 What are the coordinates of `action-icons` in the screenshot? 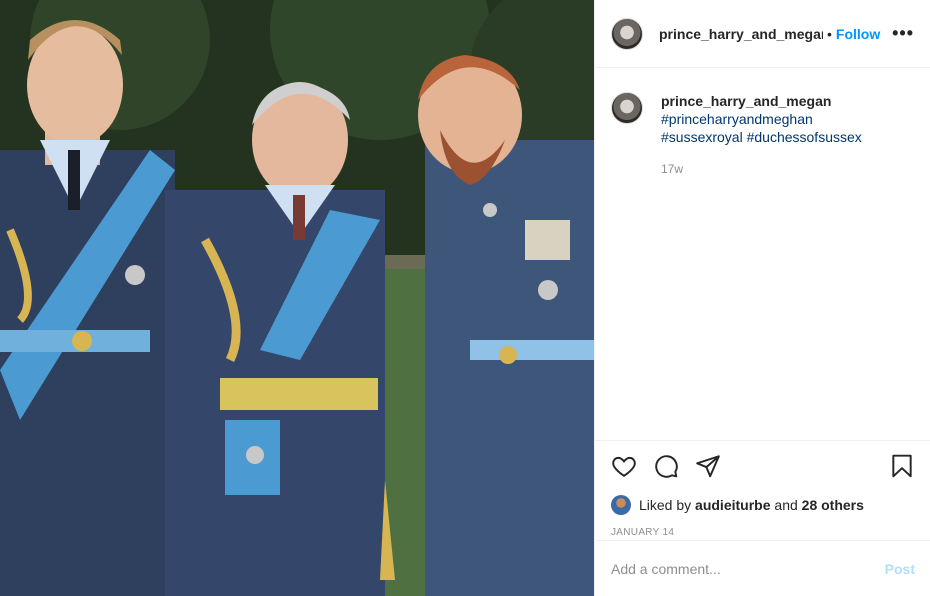 It's located at (763, 466).